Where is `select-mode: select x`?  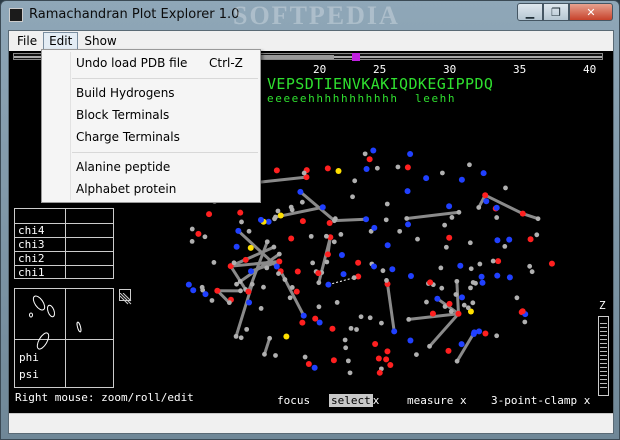
select-mode: select x is located at coordinates (354, 400).